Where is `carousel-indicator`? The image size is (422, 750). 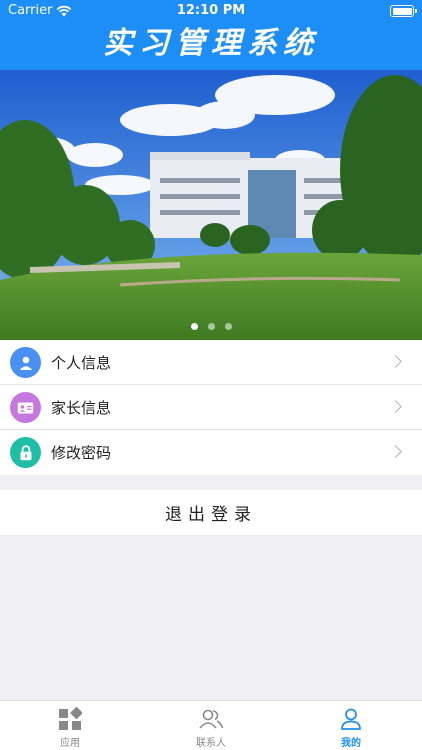
carousel-indicator is located at coordinates (211, 326).